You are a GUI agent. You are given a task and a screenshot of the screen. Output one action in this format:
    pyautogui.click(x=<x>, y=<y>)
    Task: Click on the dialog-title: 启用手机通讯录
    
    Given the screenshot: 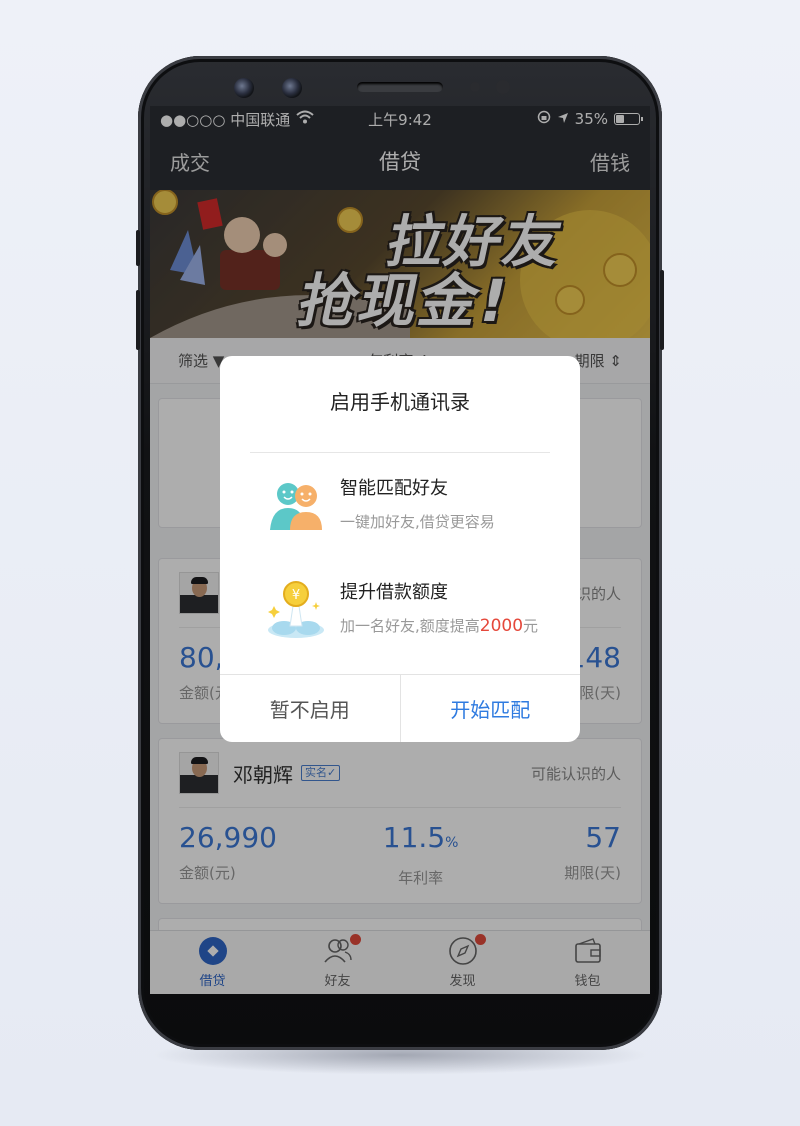 What is the action you would take?
    pyautogui.click(x=400, y=402)
    